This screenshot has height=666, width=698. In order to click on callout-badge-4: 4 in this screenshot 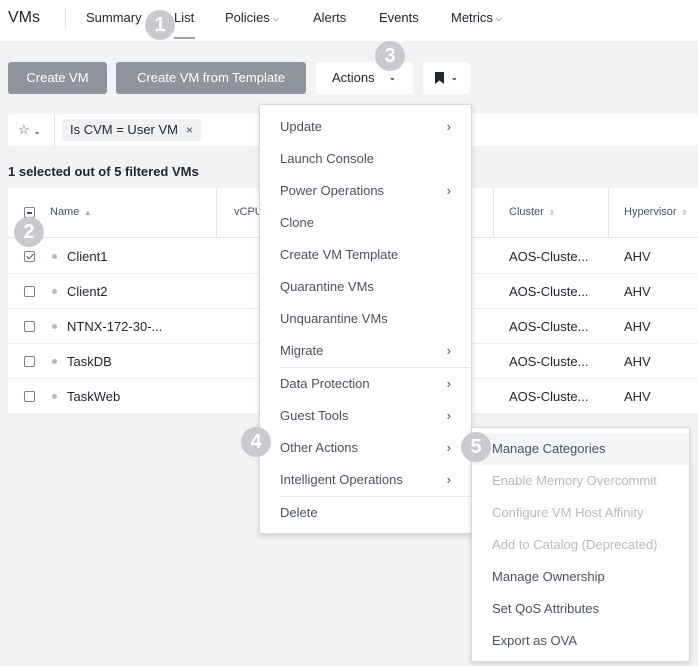, I will do `click(256, 442)`.